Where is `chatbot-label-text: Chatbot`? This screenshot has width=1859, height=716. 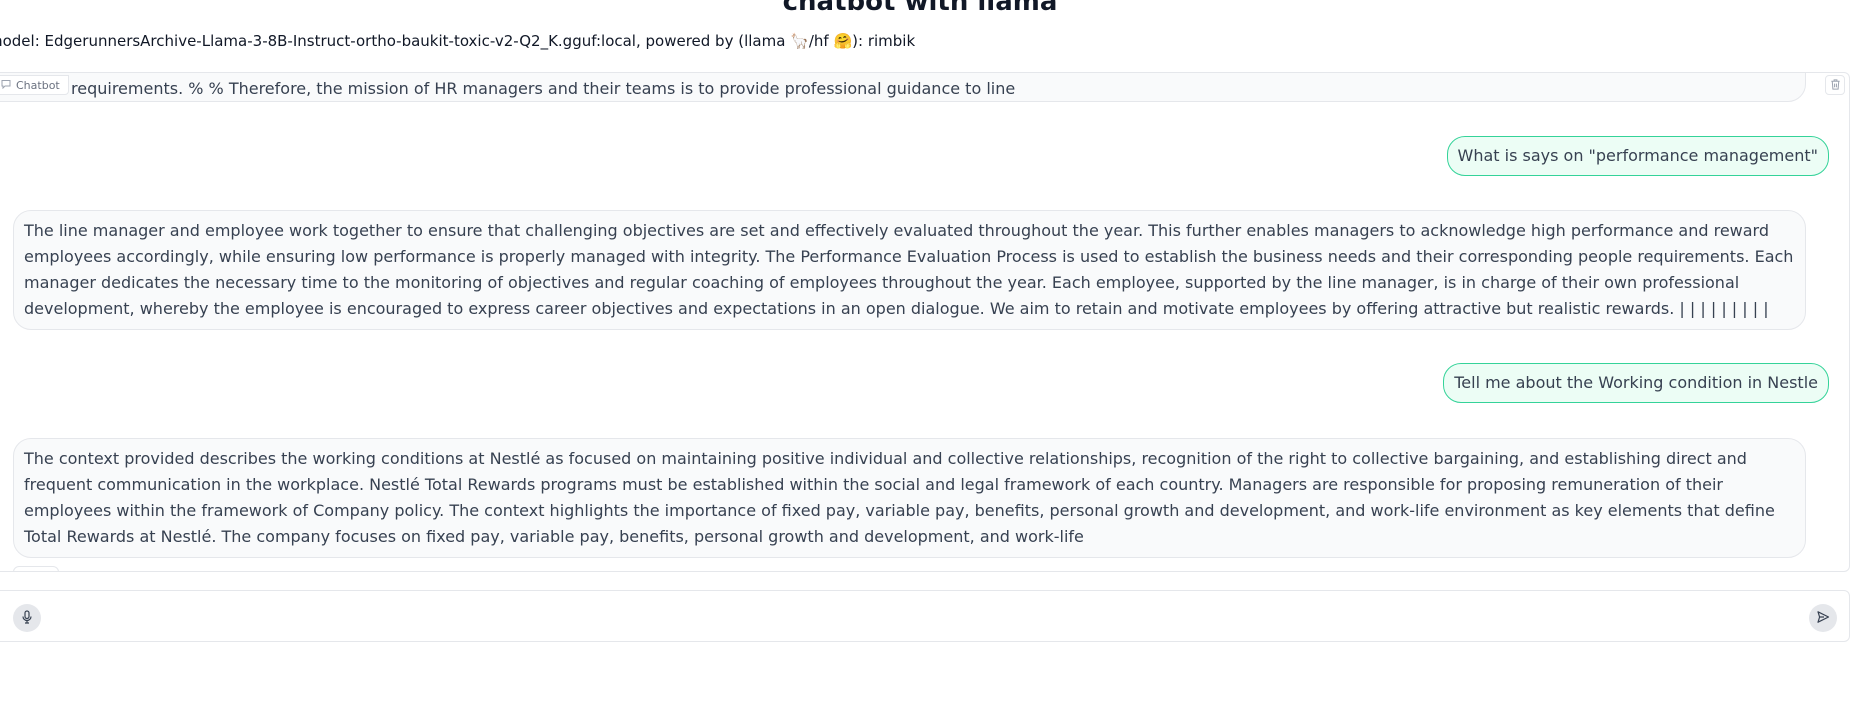 chatbot-label-text: Chatbot is located at coordinates (38, 85).